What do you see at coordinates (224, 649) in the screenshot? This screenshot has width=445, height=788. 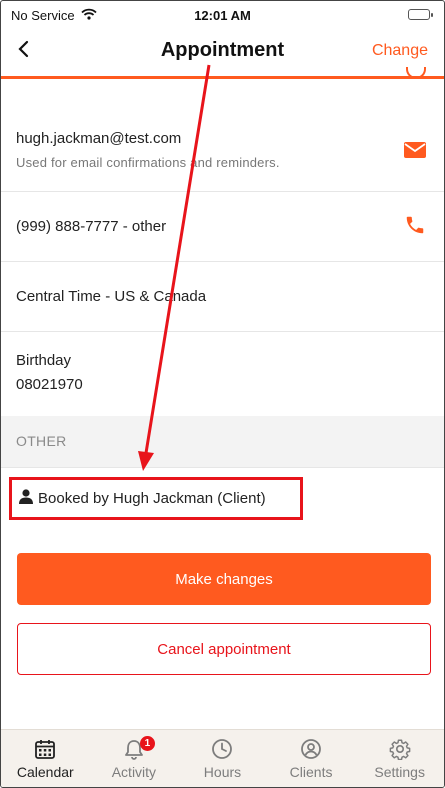 I see `cancel-appointment-button: Cancel appointment` at bounding box center [224, 649].